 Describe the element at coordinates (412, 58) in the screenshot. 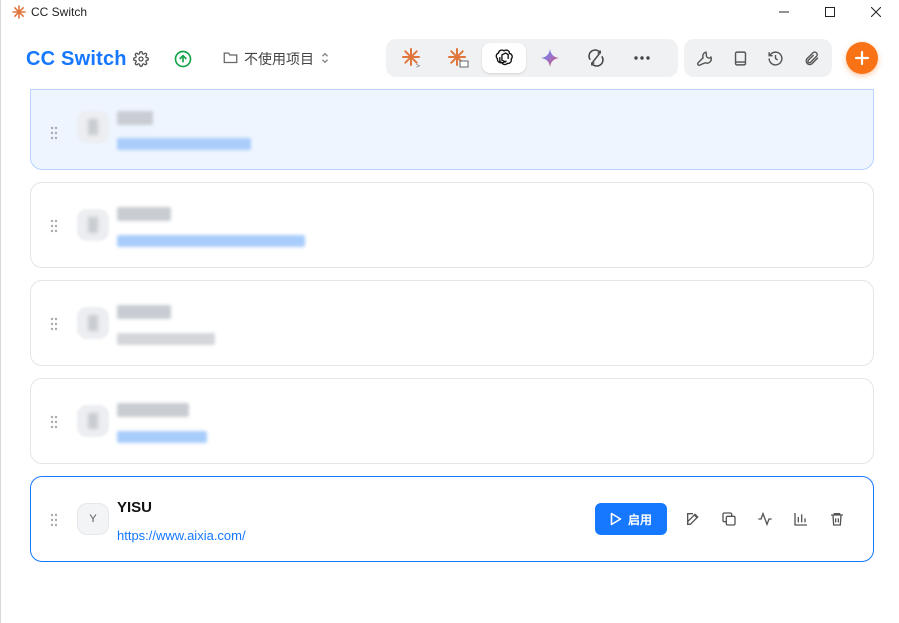

I see `claude-code-tab: >_` at that location.